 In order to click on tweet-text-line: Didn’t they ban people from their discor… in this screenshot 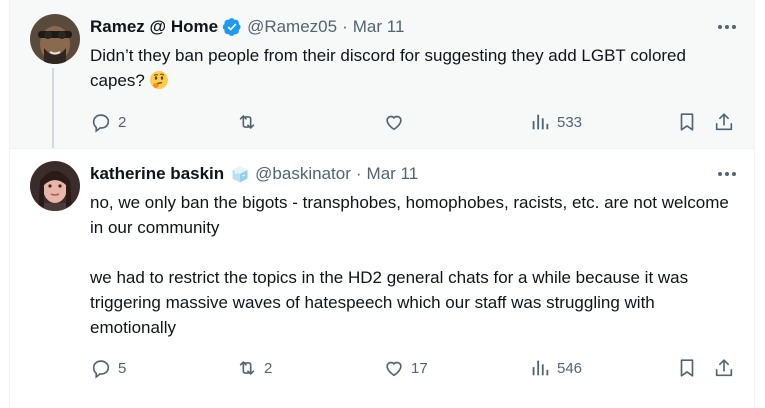, I will do `click(388, 68)`.